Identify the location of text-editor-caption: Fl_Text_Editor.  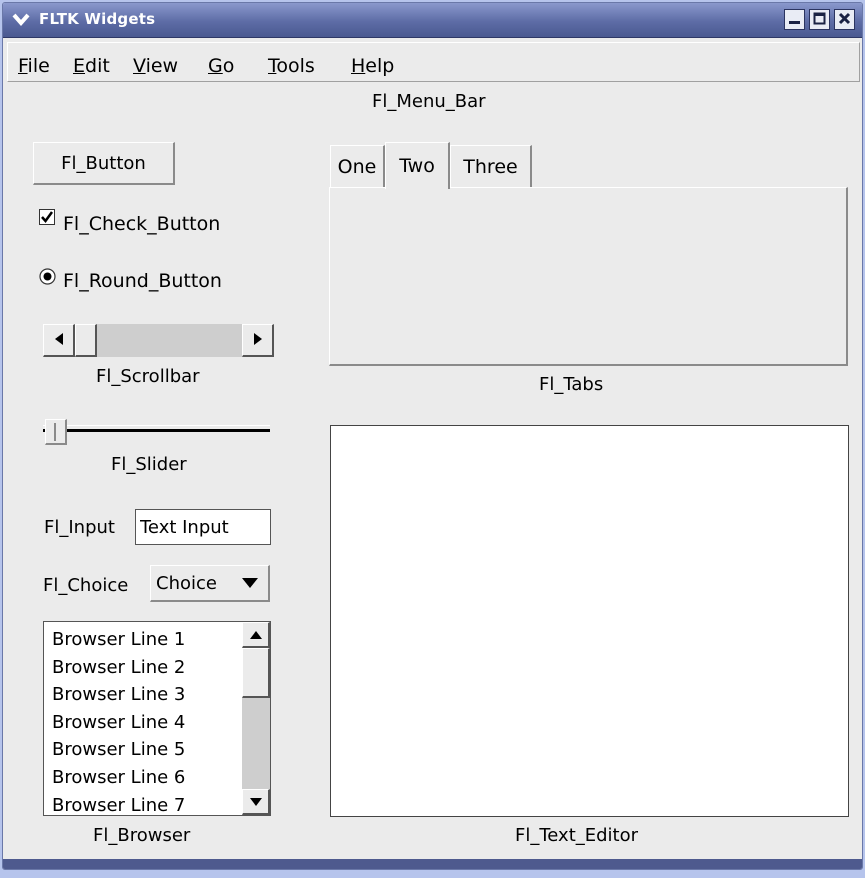
(577, 835).